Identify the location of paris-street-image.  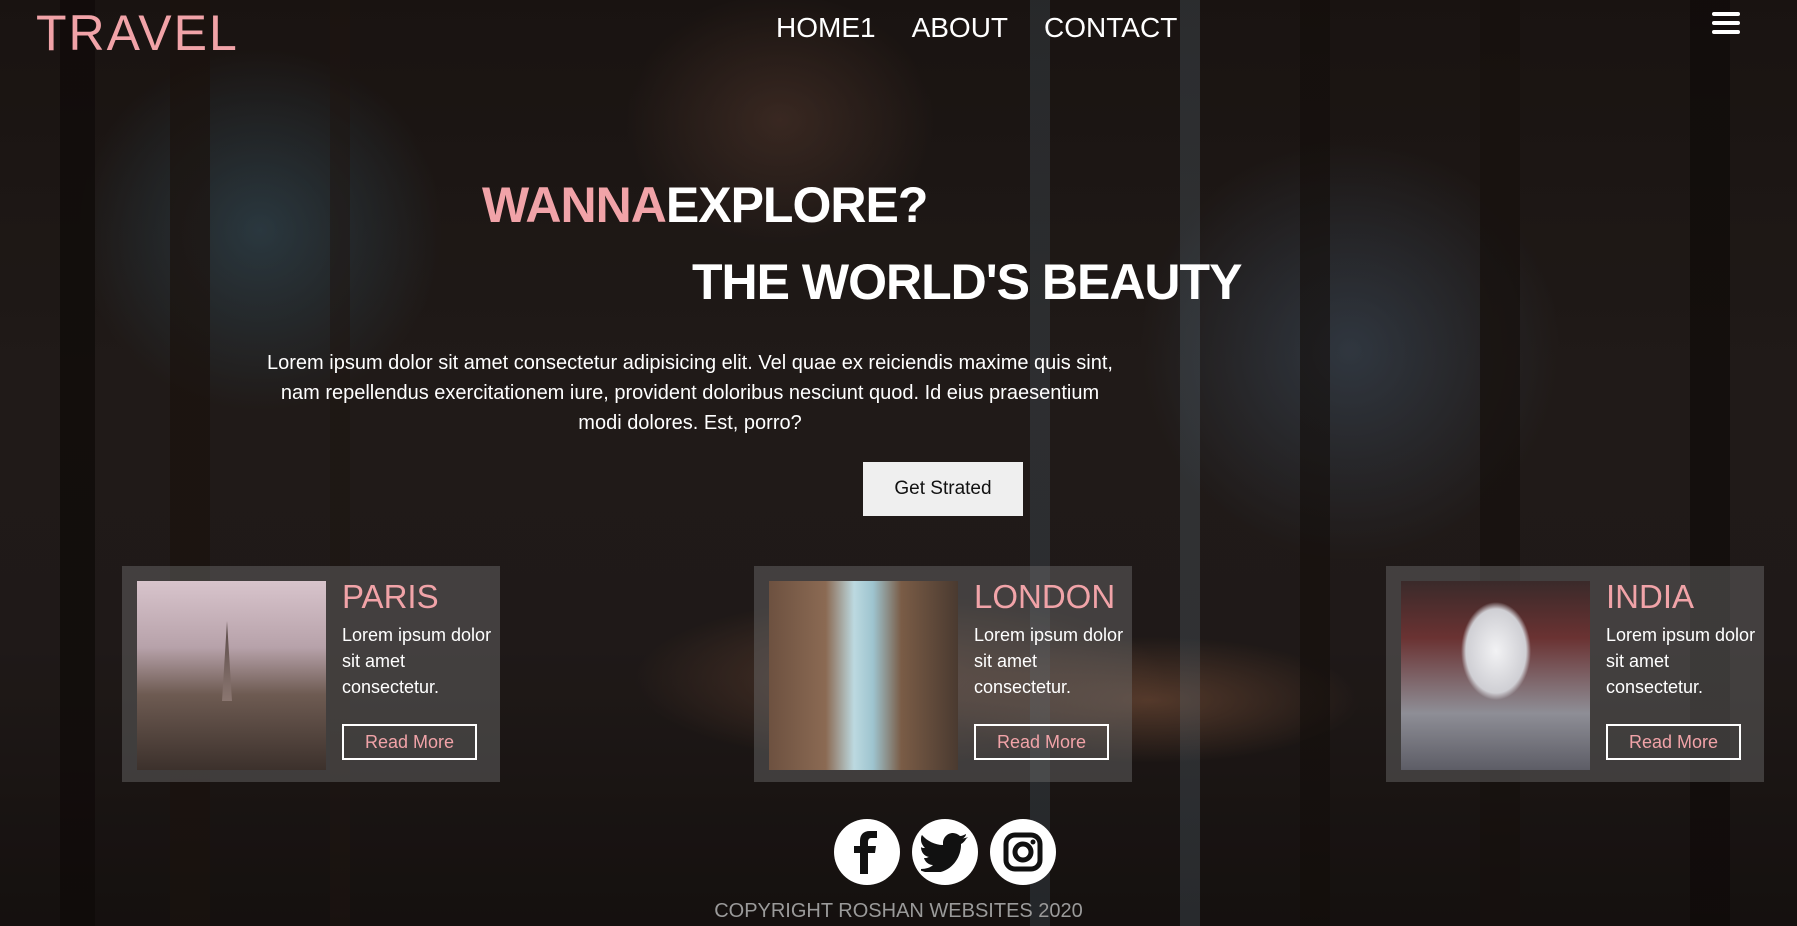
(231, 675).